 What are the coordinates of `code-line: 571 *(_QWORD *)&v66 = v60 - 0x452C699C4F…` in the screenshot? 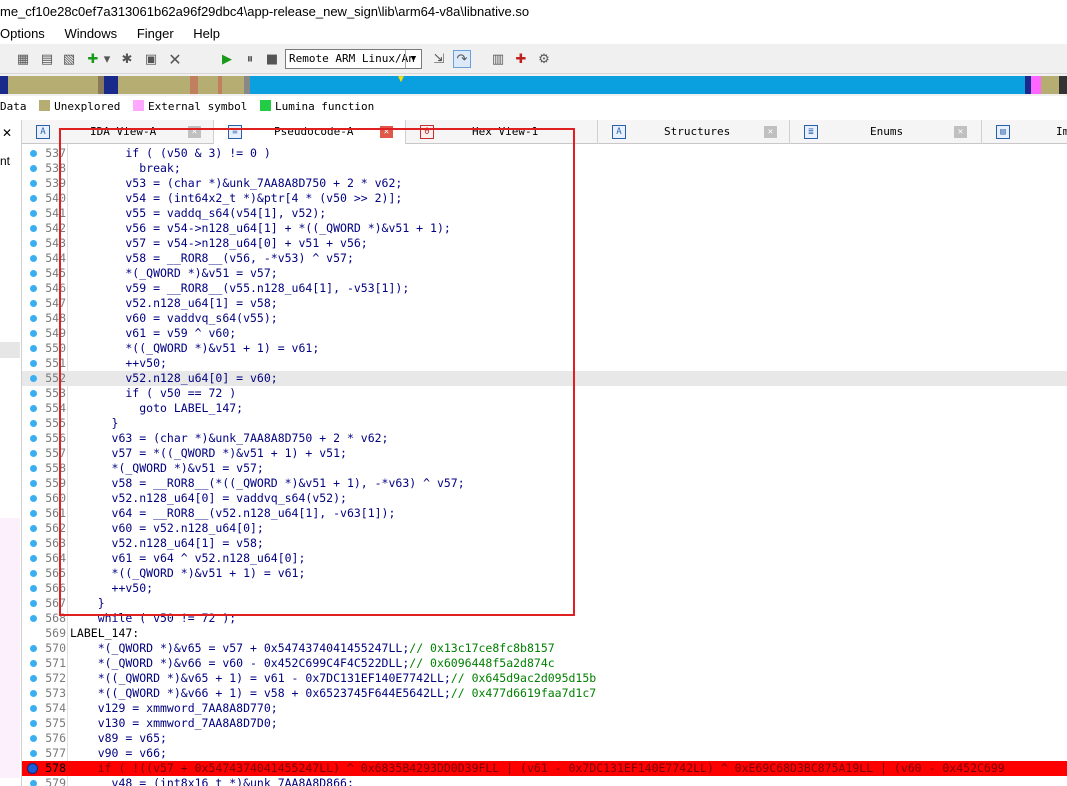 It's located at (544, 663).